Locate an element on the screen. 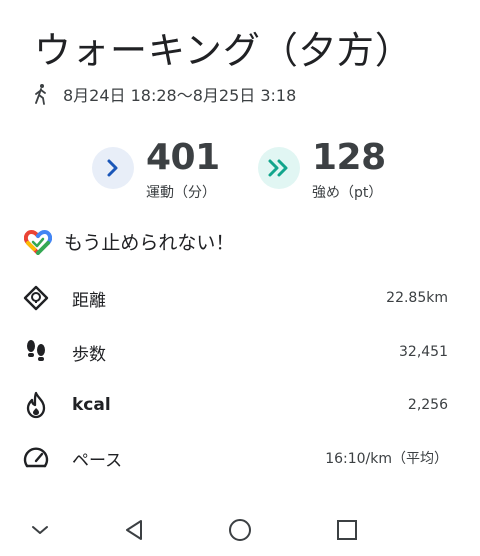  collapse-chevron-icon is located at coordinates (40, 530).